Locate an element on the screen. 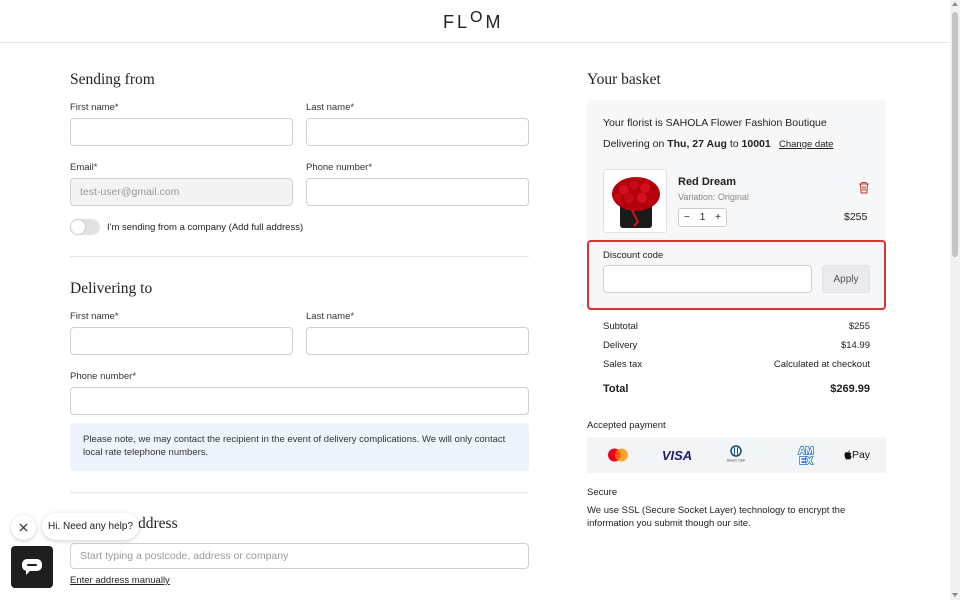 Image resolution: width=960 pixels, height=600 pixels. apple-icon is located at coordinates (848, 455).